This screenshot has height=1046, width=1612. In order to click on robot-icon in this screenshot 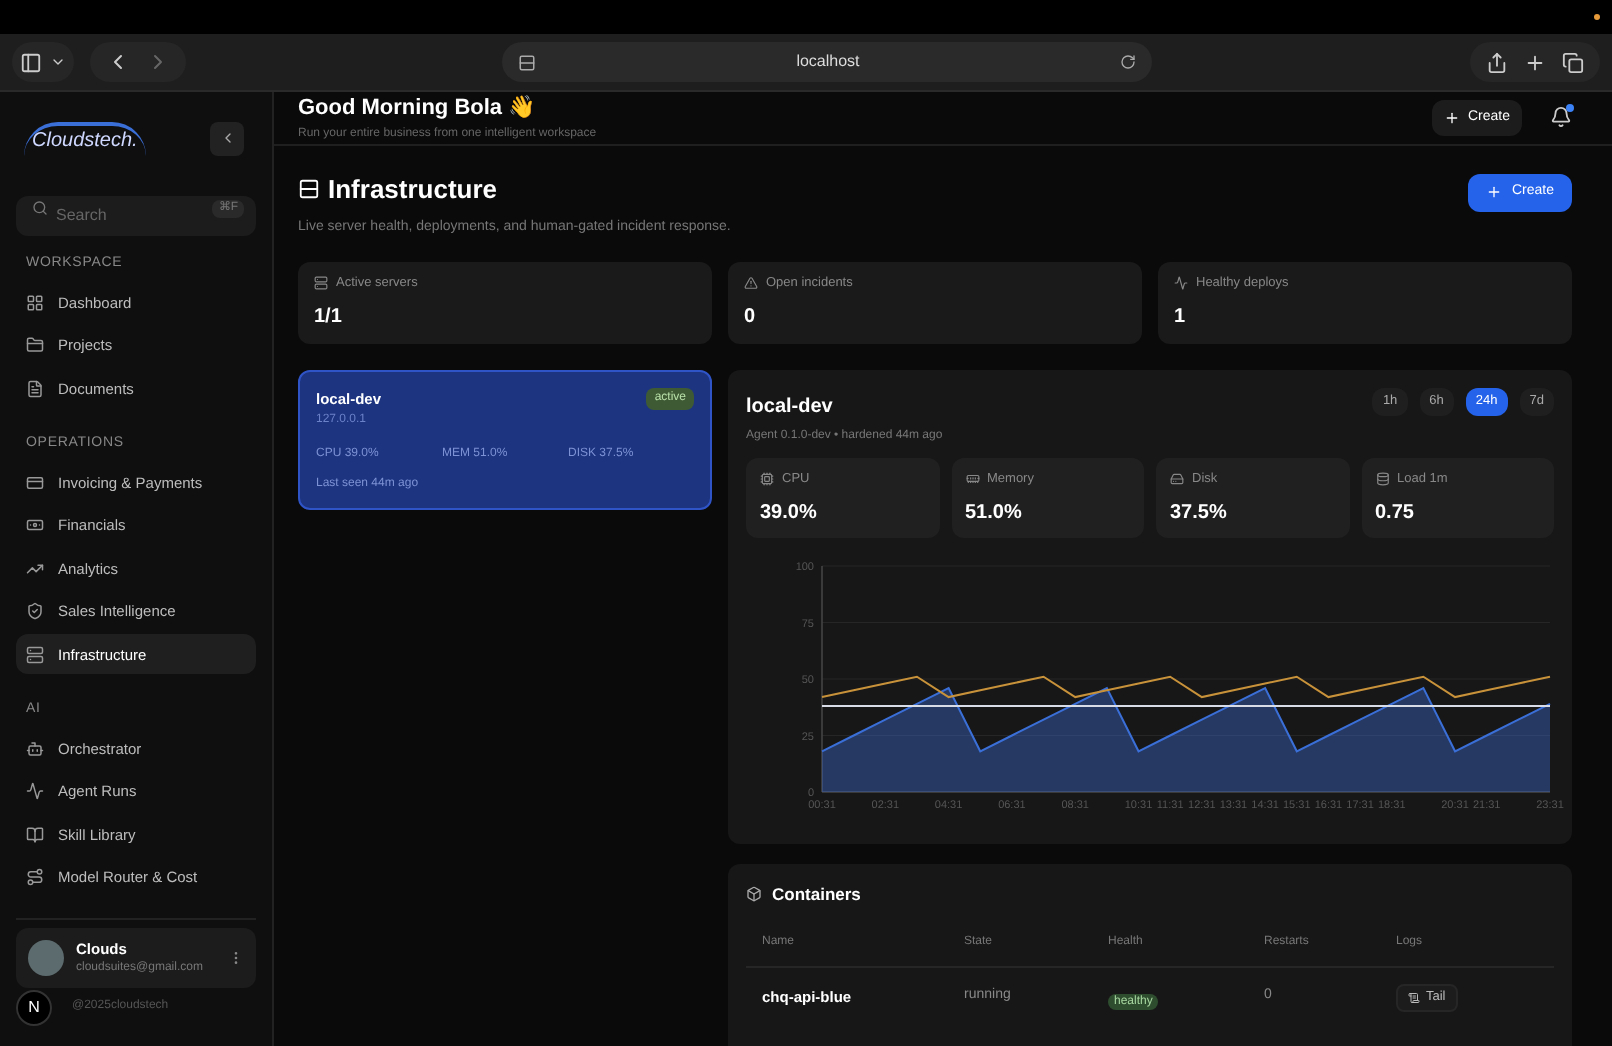, I will do `click(35, 749)`.